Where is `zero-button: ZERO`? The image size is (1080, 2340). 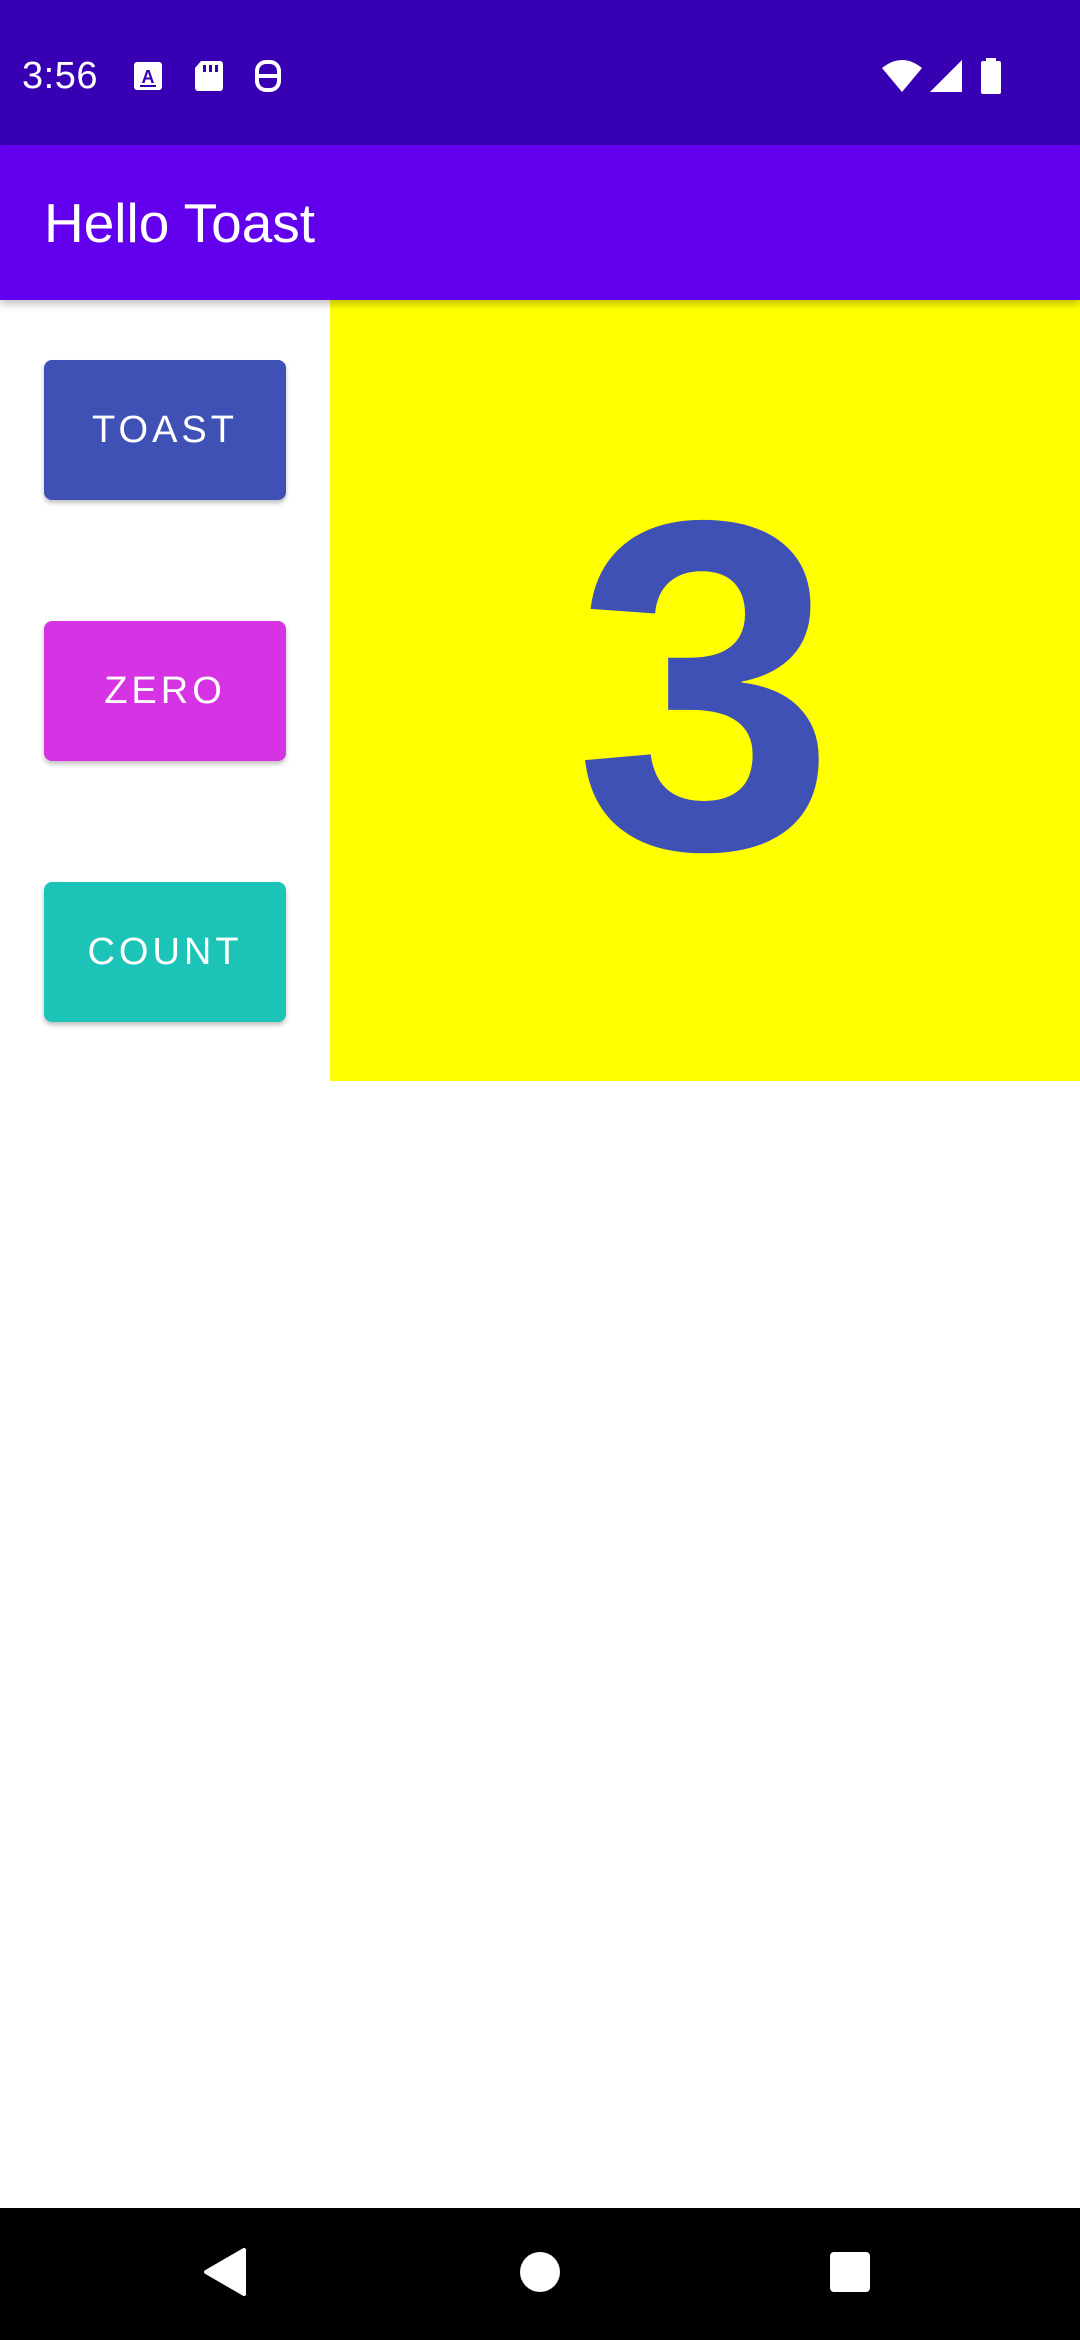 zero-button: ZERO is located at coordinates (165, 691).